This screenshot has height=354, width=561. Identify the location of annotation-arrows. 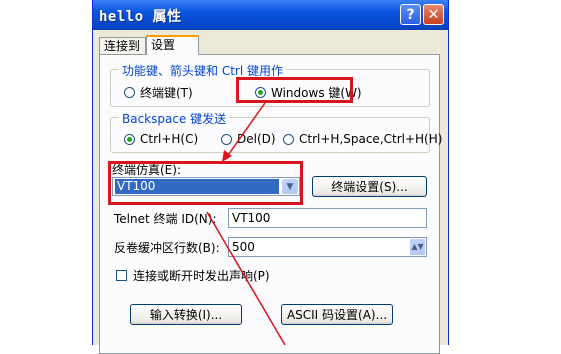
(246, 223).